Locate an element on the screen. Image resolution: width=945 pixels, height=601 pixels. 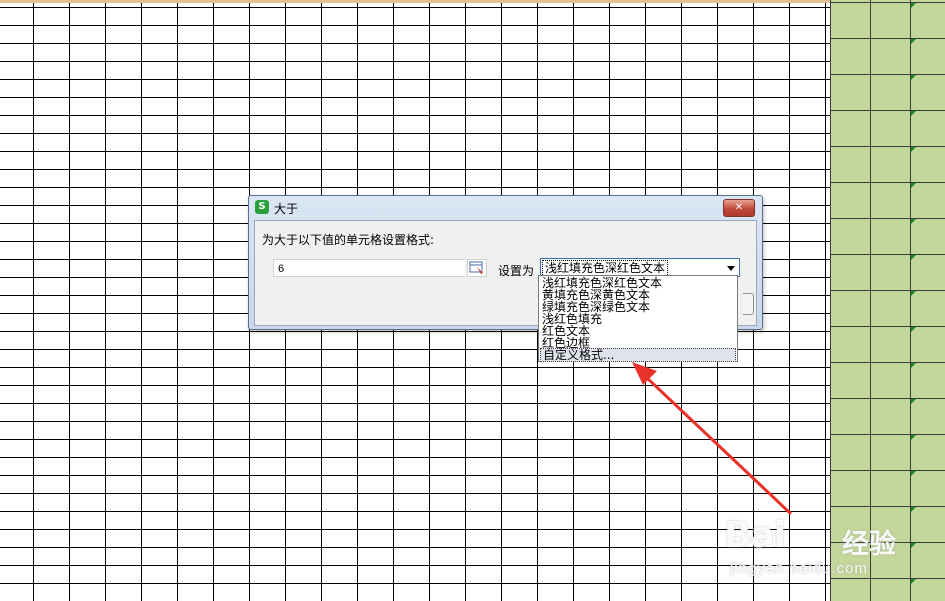
watermark-title: 经验 is located at coordinates (869, 544).